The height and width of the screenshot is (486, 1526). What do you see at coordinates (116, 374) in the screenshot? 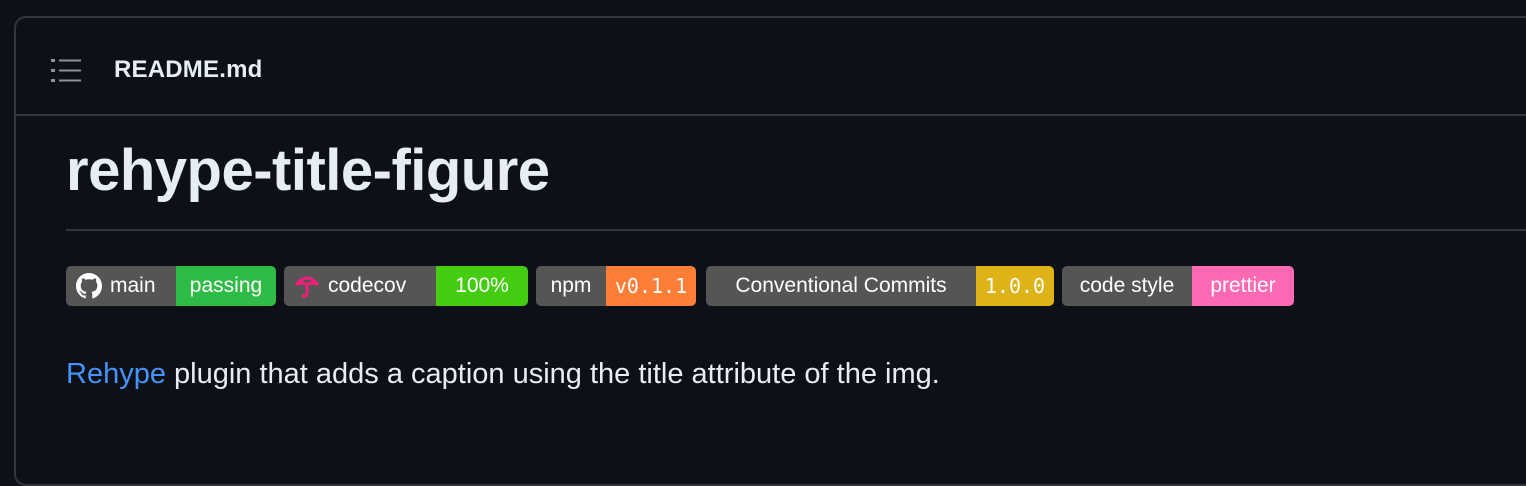
I see `rehype-link: Rehype` at bounding box center [116, 374].